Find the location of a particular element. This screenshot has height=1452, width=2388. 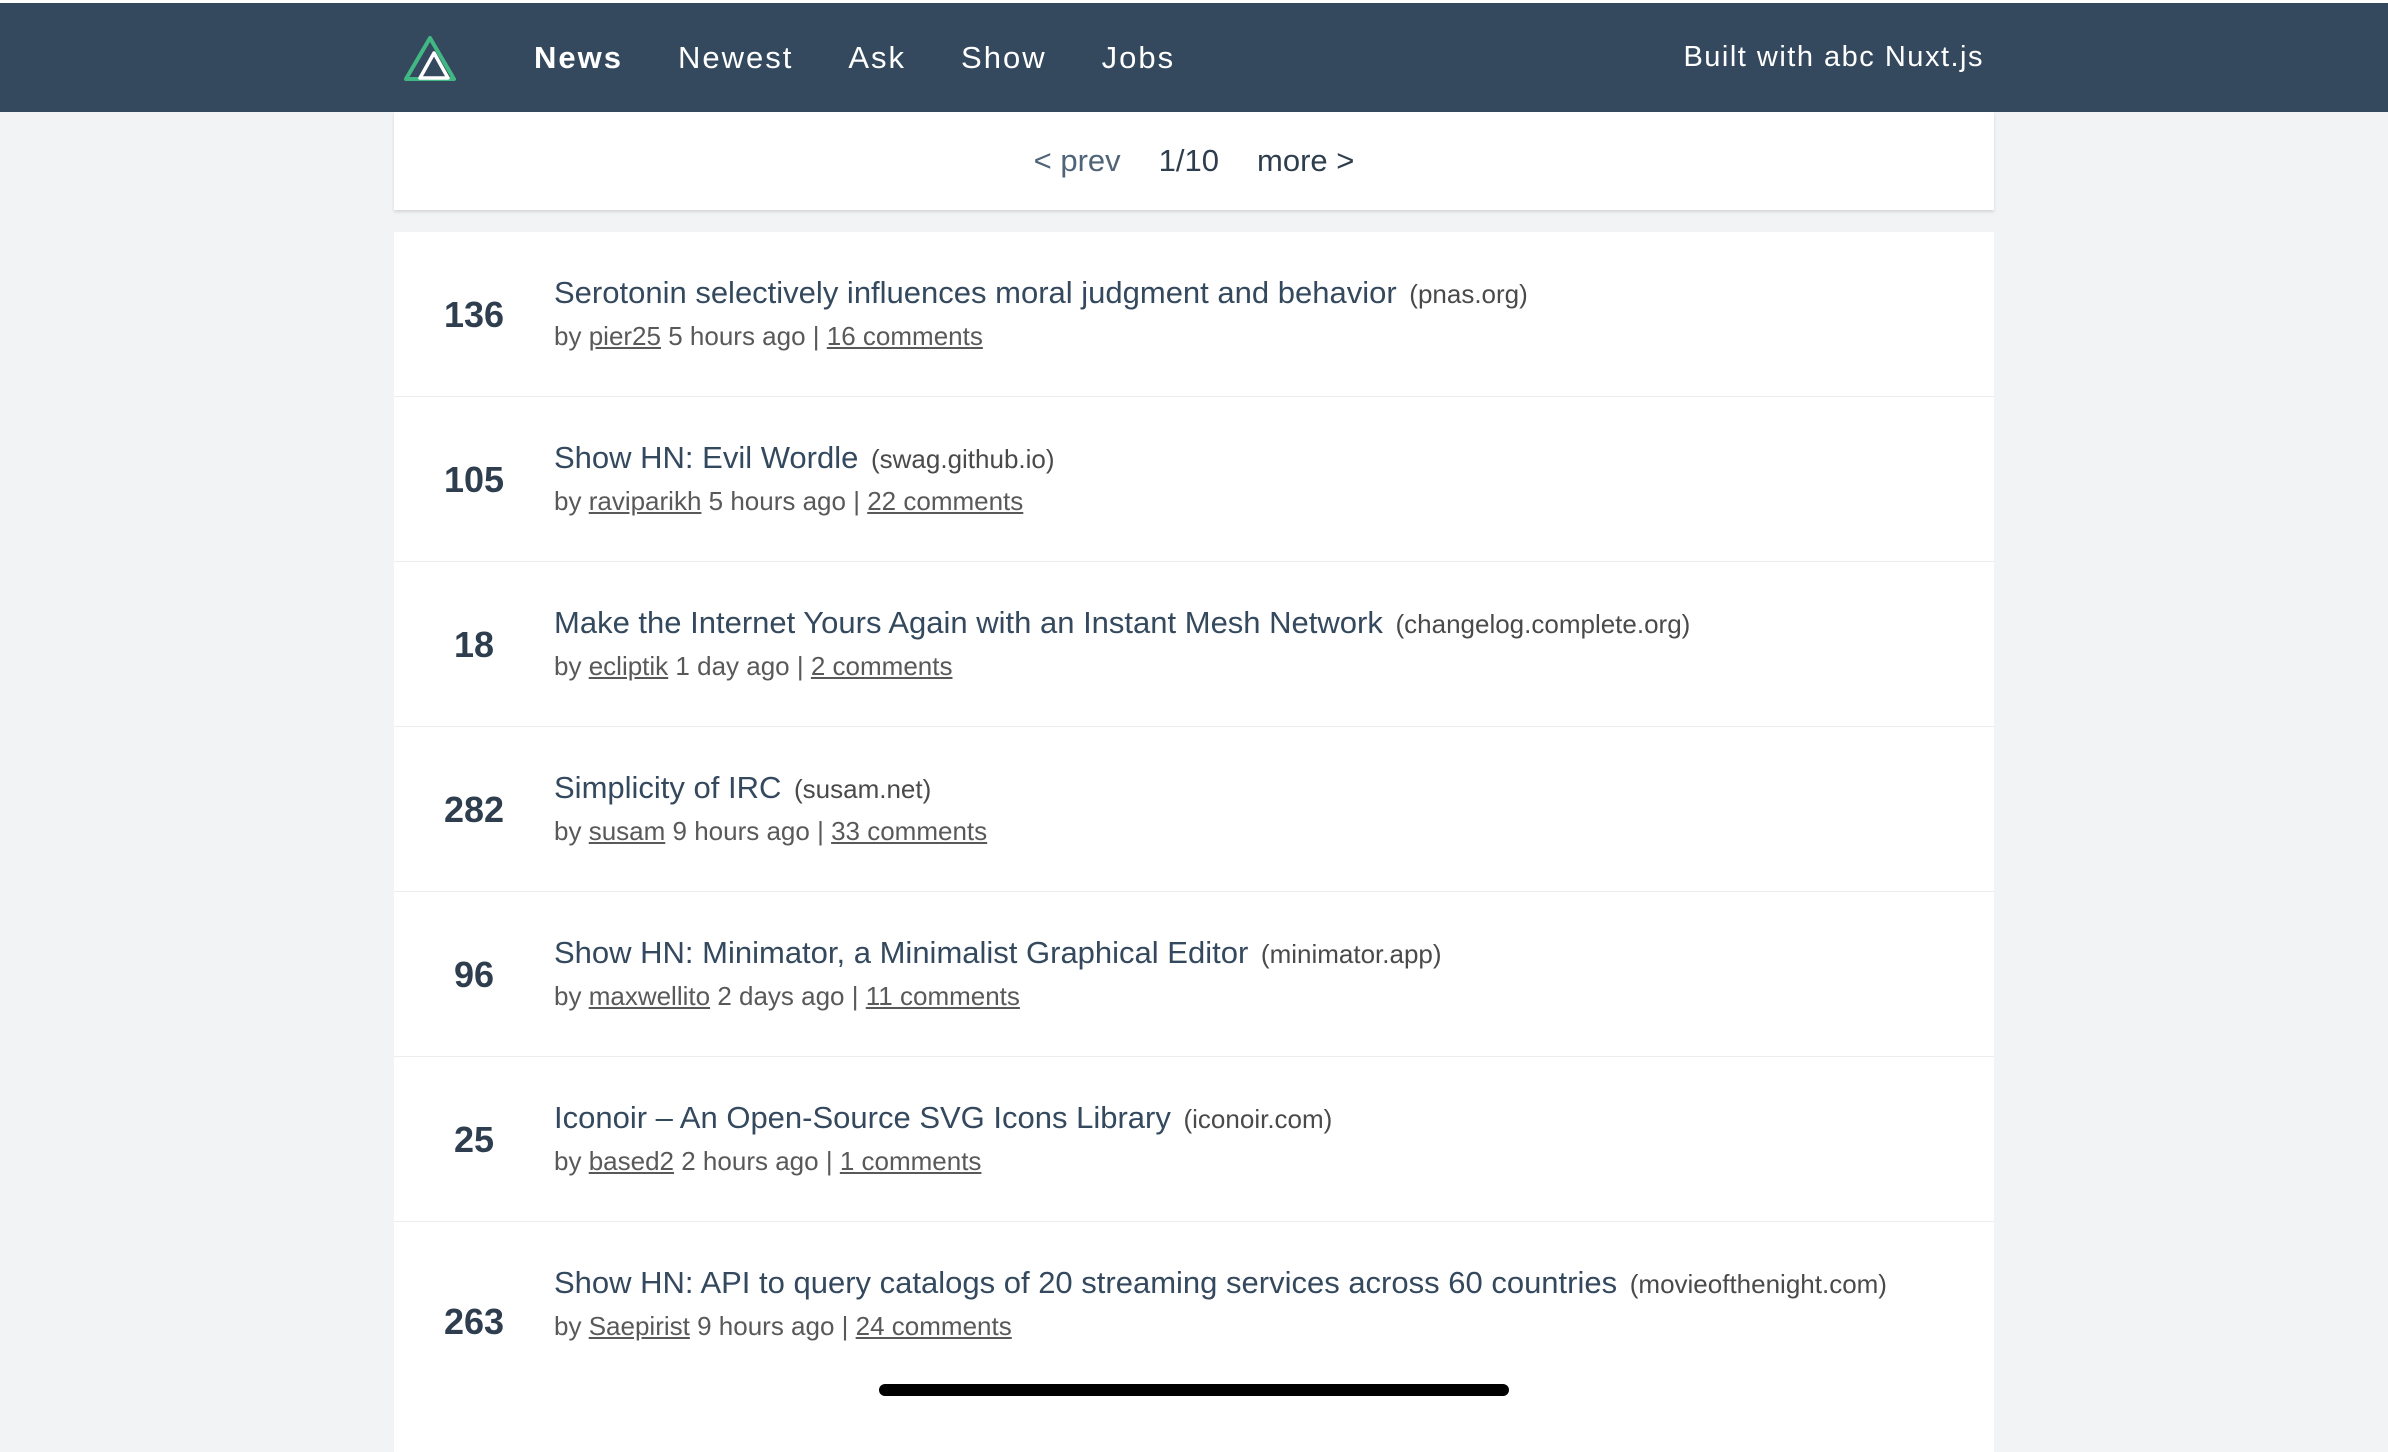

item-host: (iconoir.com) is located at coordinates (1258, 1119).